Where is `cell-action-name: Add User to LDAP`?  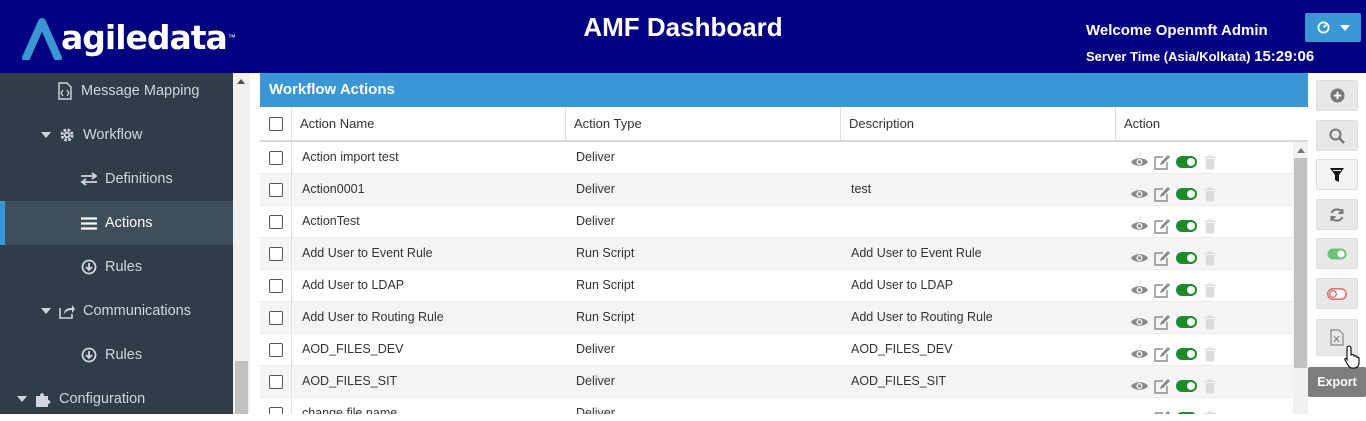 cell-action-name: Add User to LDAP is located at coordinates (353, 285).